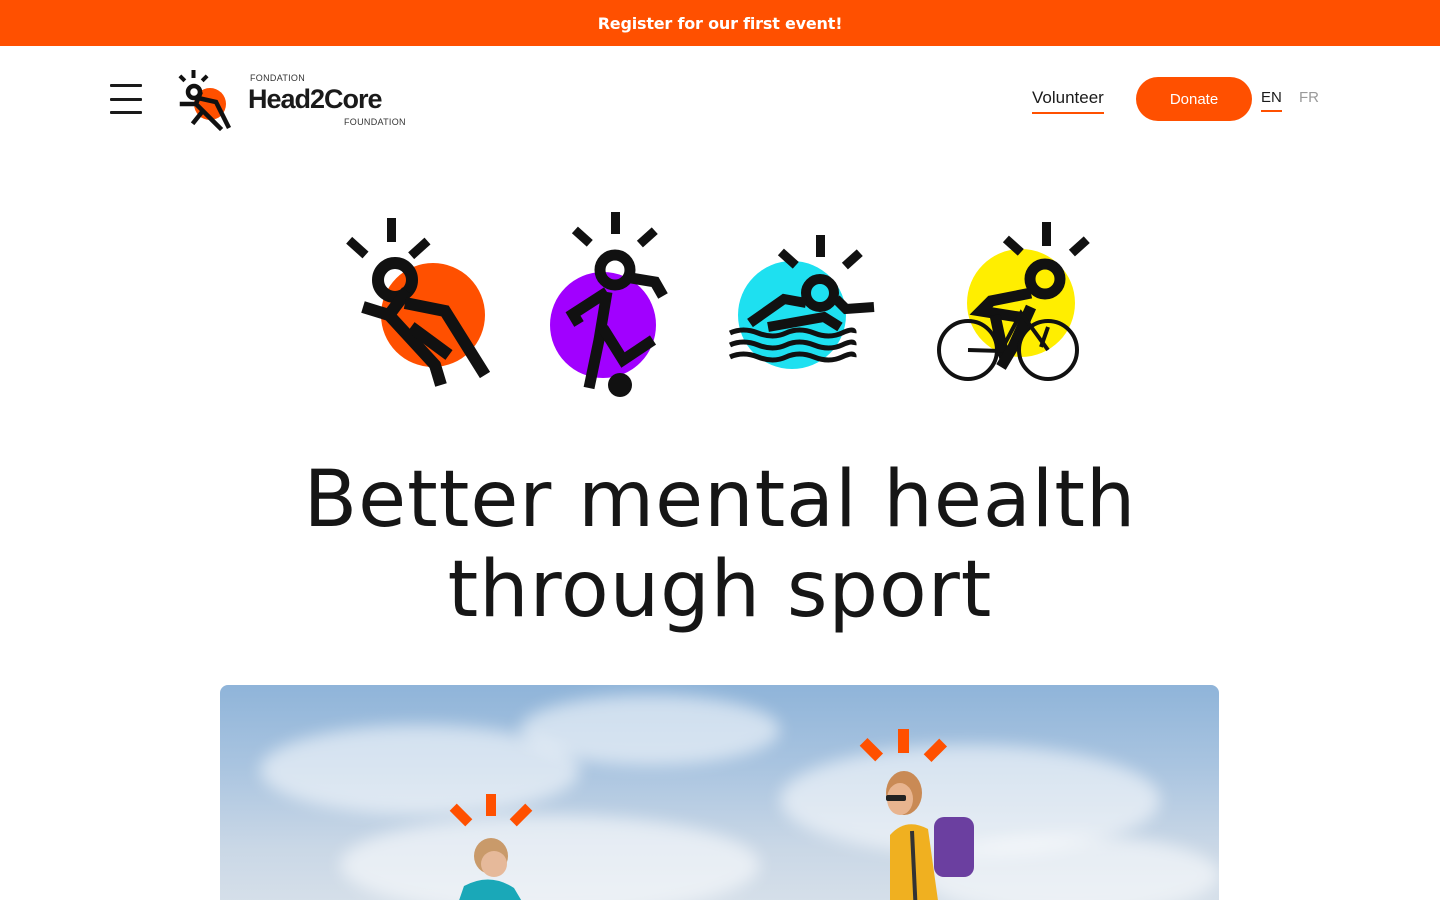  I want to click on site-logo: FONDATION Head2Core FOUNDATION, so click(296, 100).